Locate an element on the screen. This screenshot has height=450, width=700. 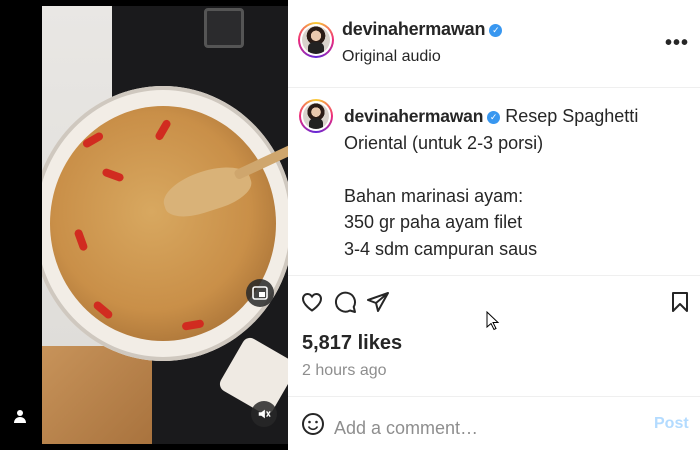
post-header: devinahermawan ✓ Original audio ••• is located at coordinates (494, 44).